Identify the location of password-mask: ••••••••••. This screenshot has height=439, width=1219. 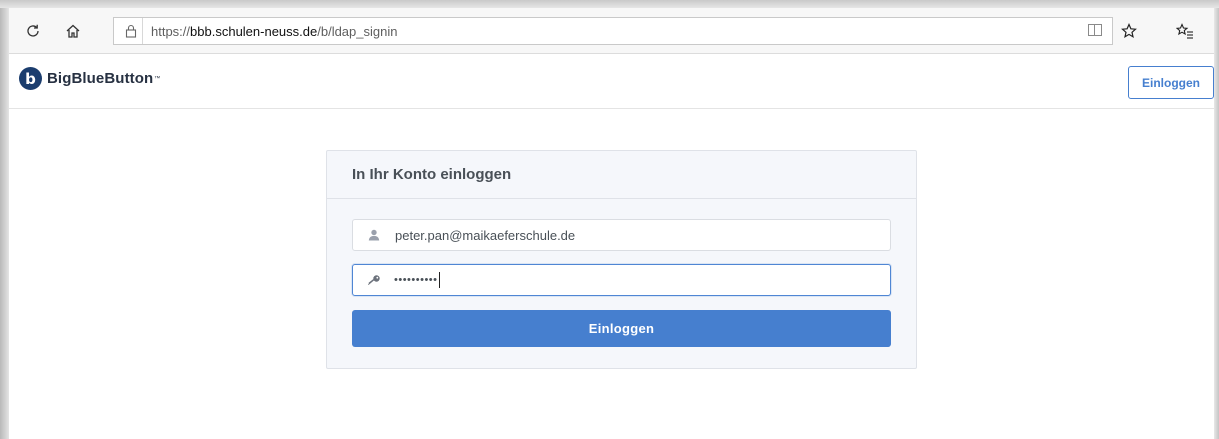
(417, 280).